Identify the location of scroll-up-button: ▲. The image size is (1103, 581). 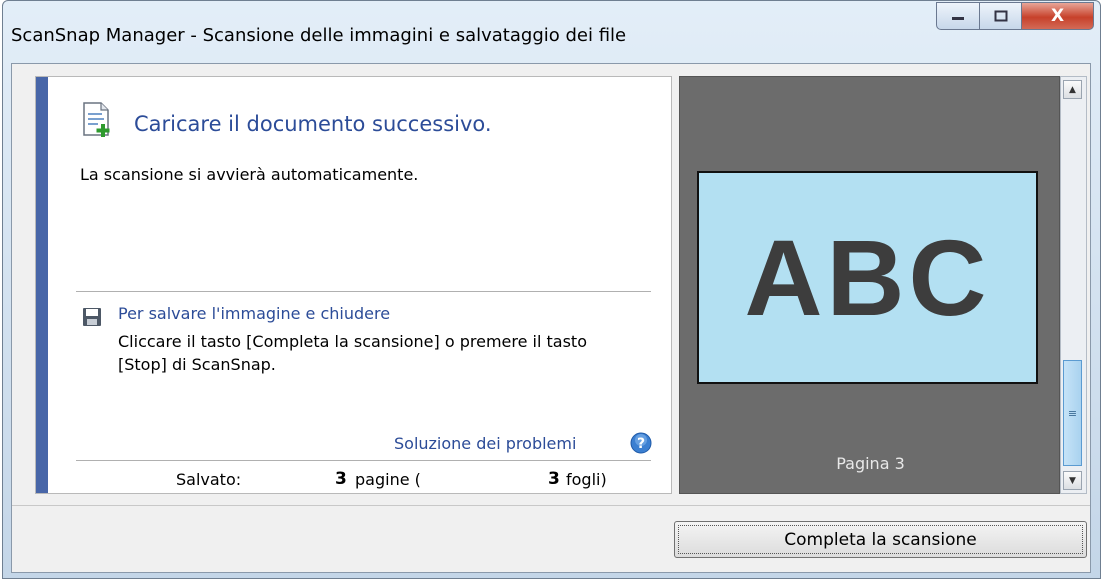
(1072, 89).